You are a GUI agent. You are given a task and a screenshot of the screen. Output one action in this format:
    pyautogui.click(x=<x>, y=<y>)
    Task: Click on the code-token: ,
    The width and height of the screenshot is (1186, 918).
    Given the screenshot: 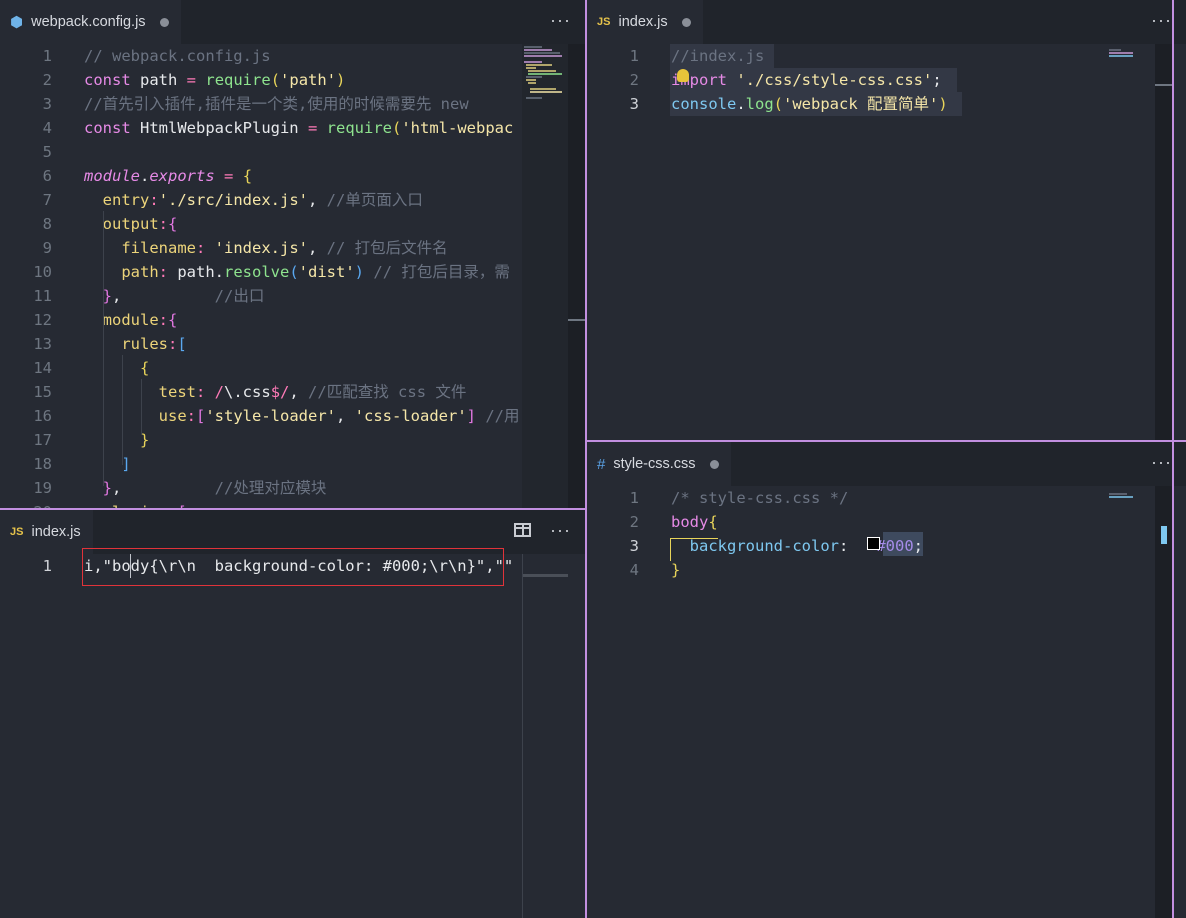 What is the action you would take?
    pyautogui.click(x=299, y=392)
    